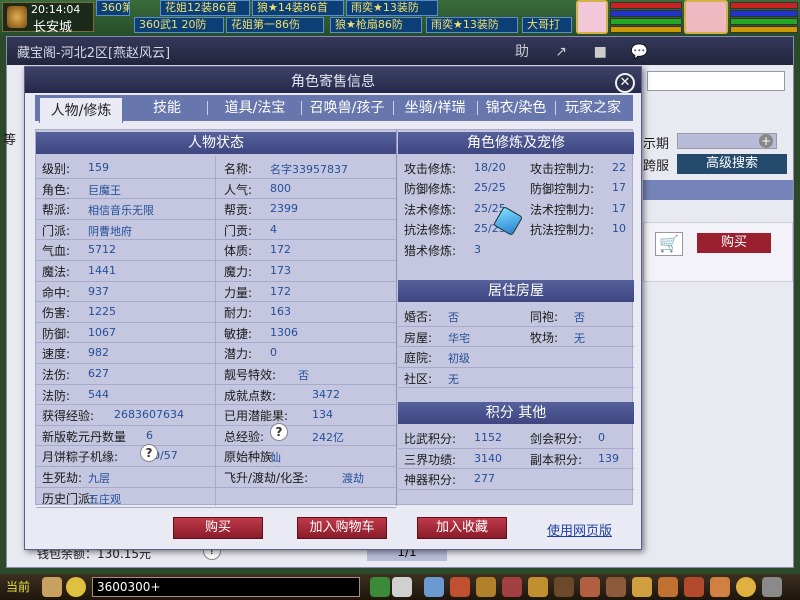 The width and height of the screenshot is (800, 600). I want to click on field-label: 法伤:, so click(56, 375).